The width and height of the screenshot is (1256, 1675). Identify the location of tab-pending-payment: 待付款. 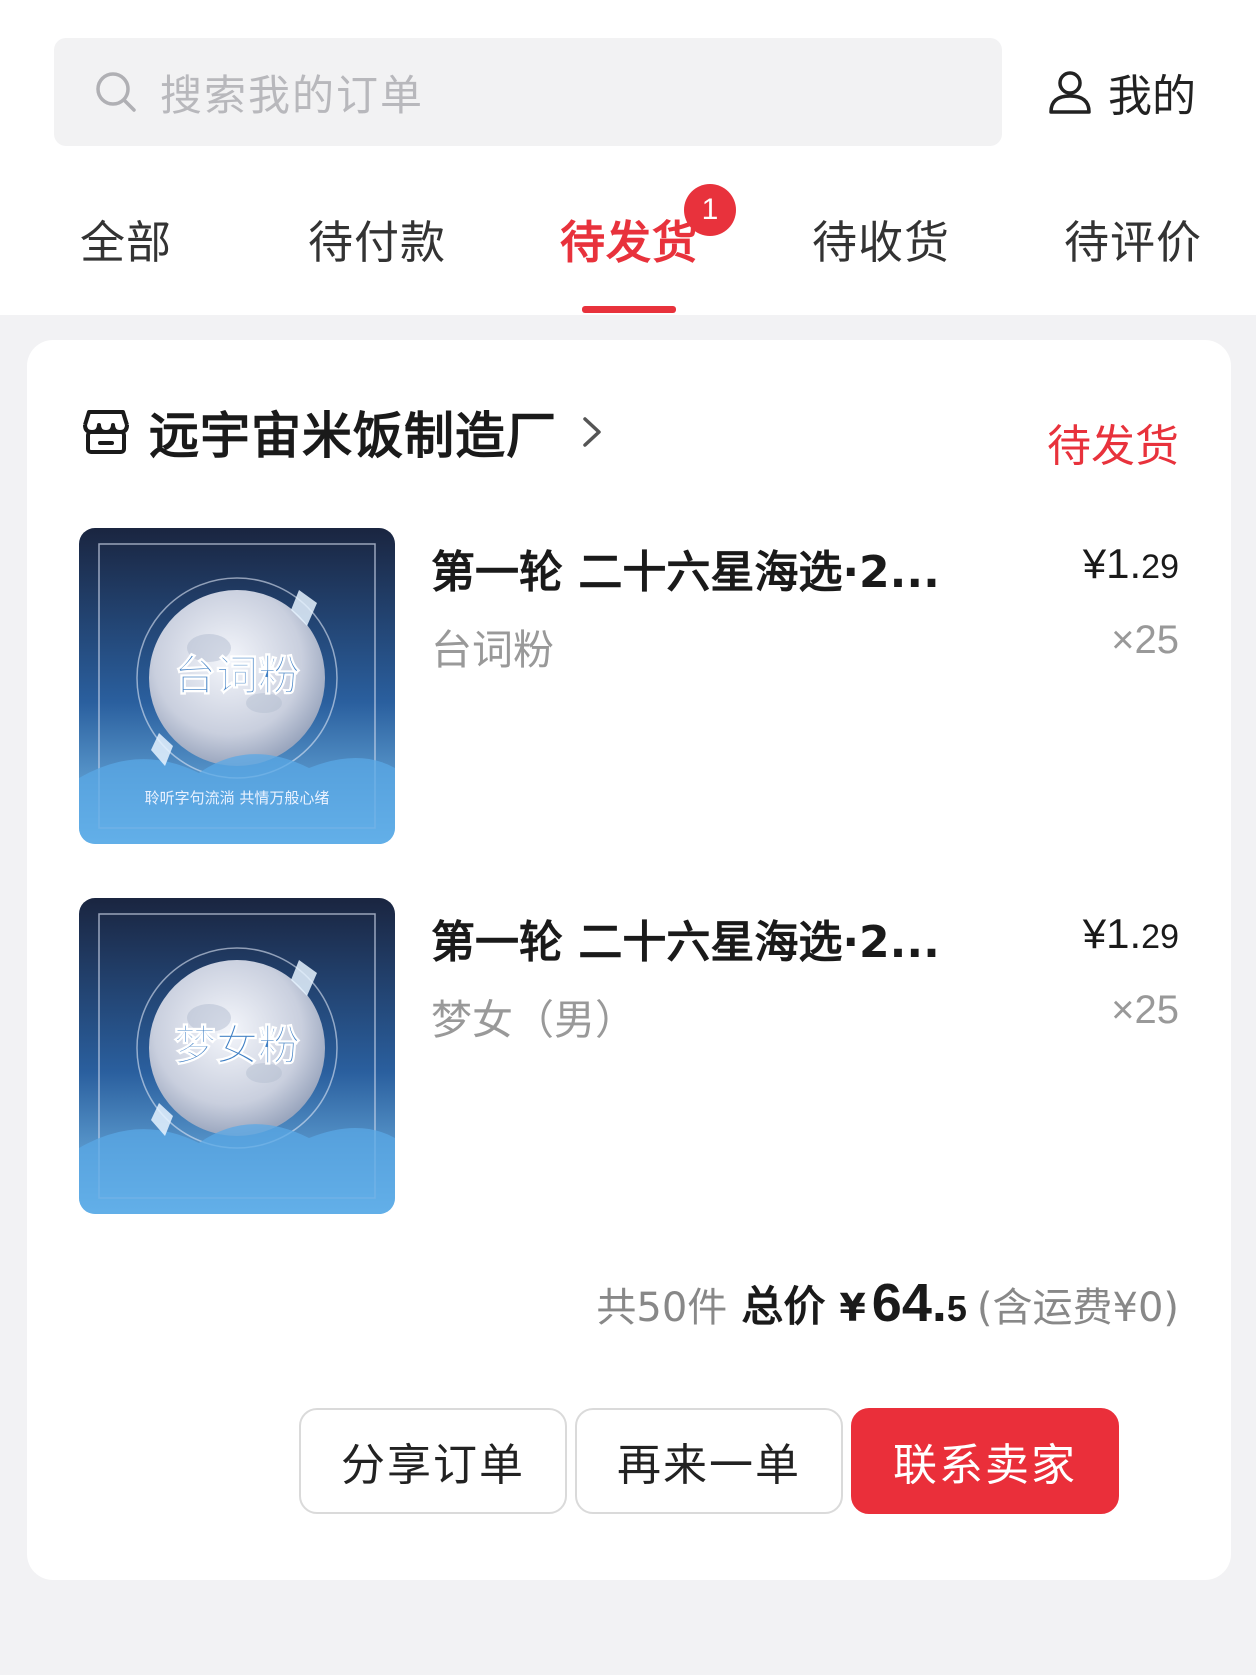
(377, 238).